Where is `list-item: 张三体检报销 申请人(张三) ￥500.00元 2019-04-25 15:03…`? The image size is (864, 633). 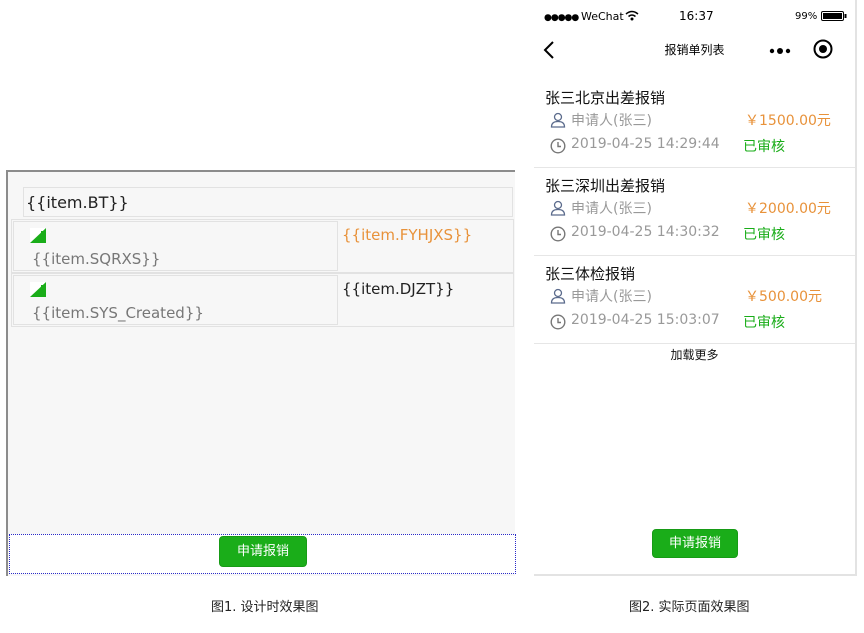 list-item: 张三体检报销 申请人(张三) ￥500.00元 2019-04-25 15:03… is located at coordinates (694, 300).